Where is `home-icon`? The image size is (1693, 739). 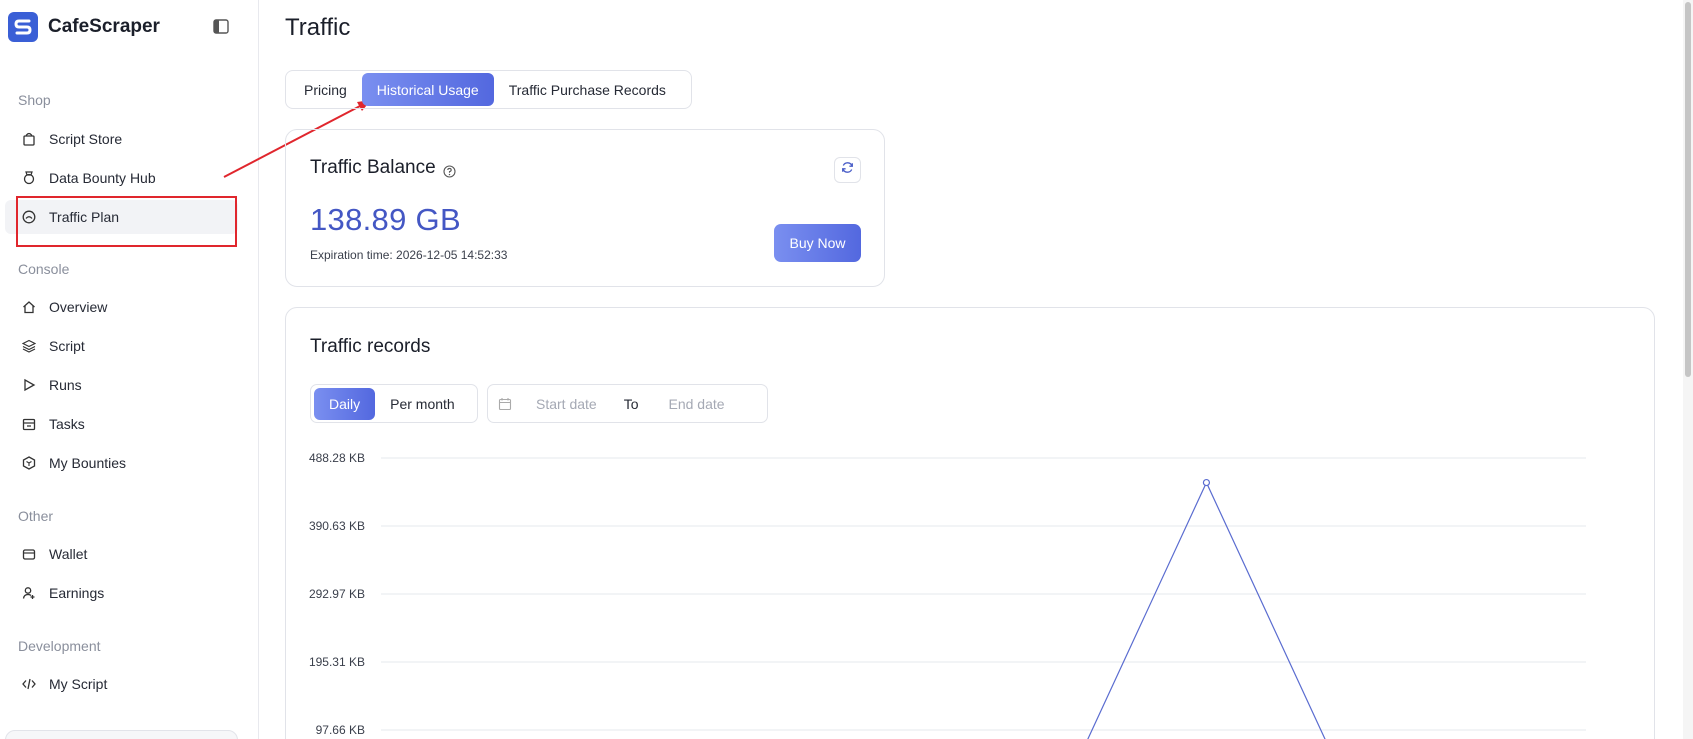 home-icon is located at coordinates (29, 307).